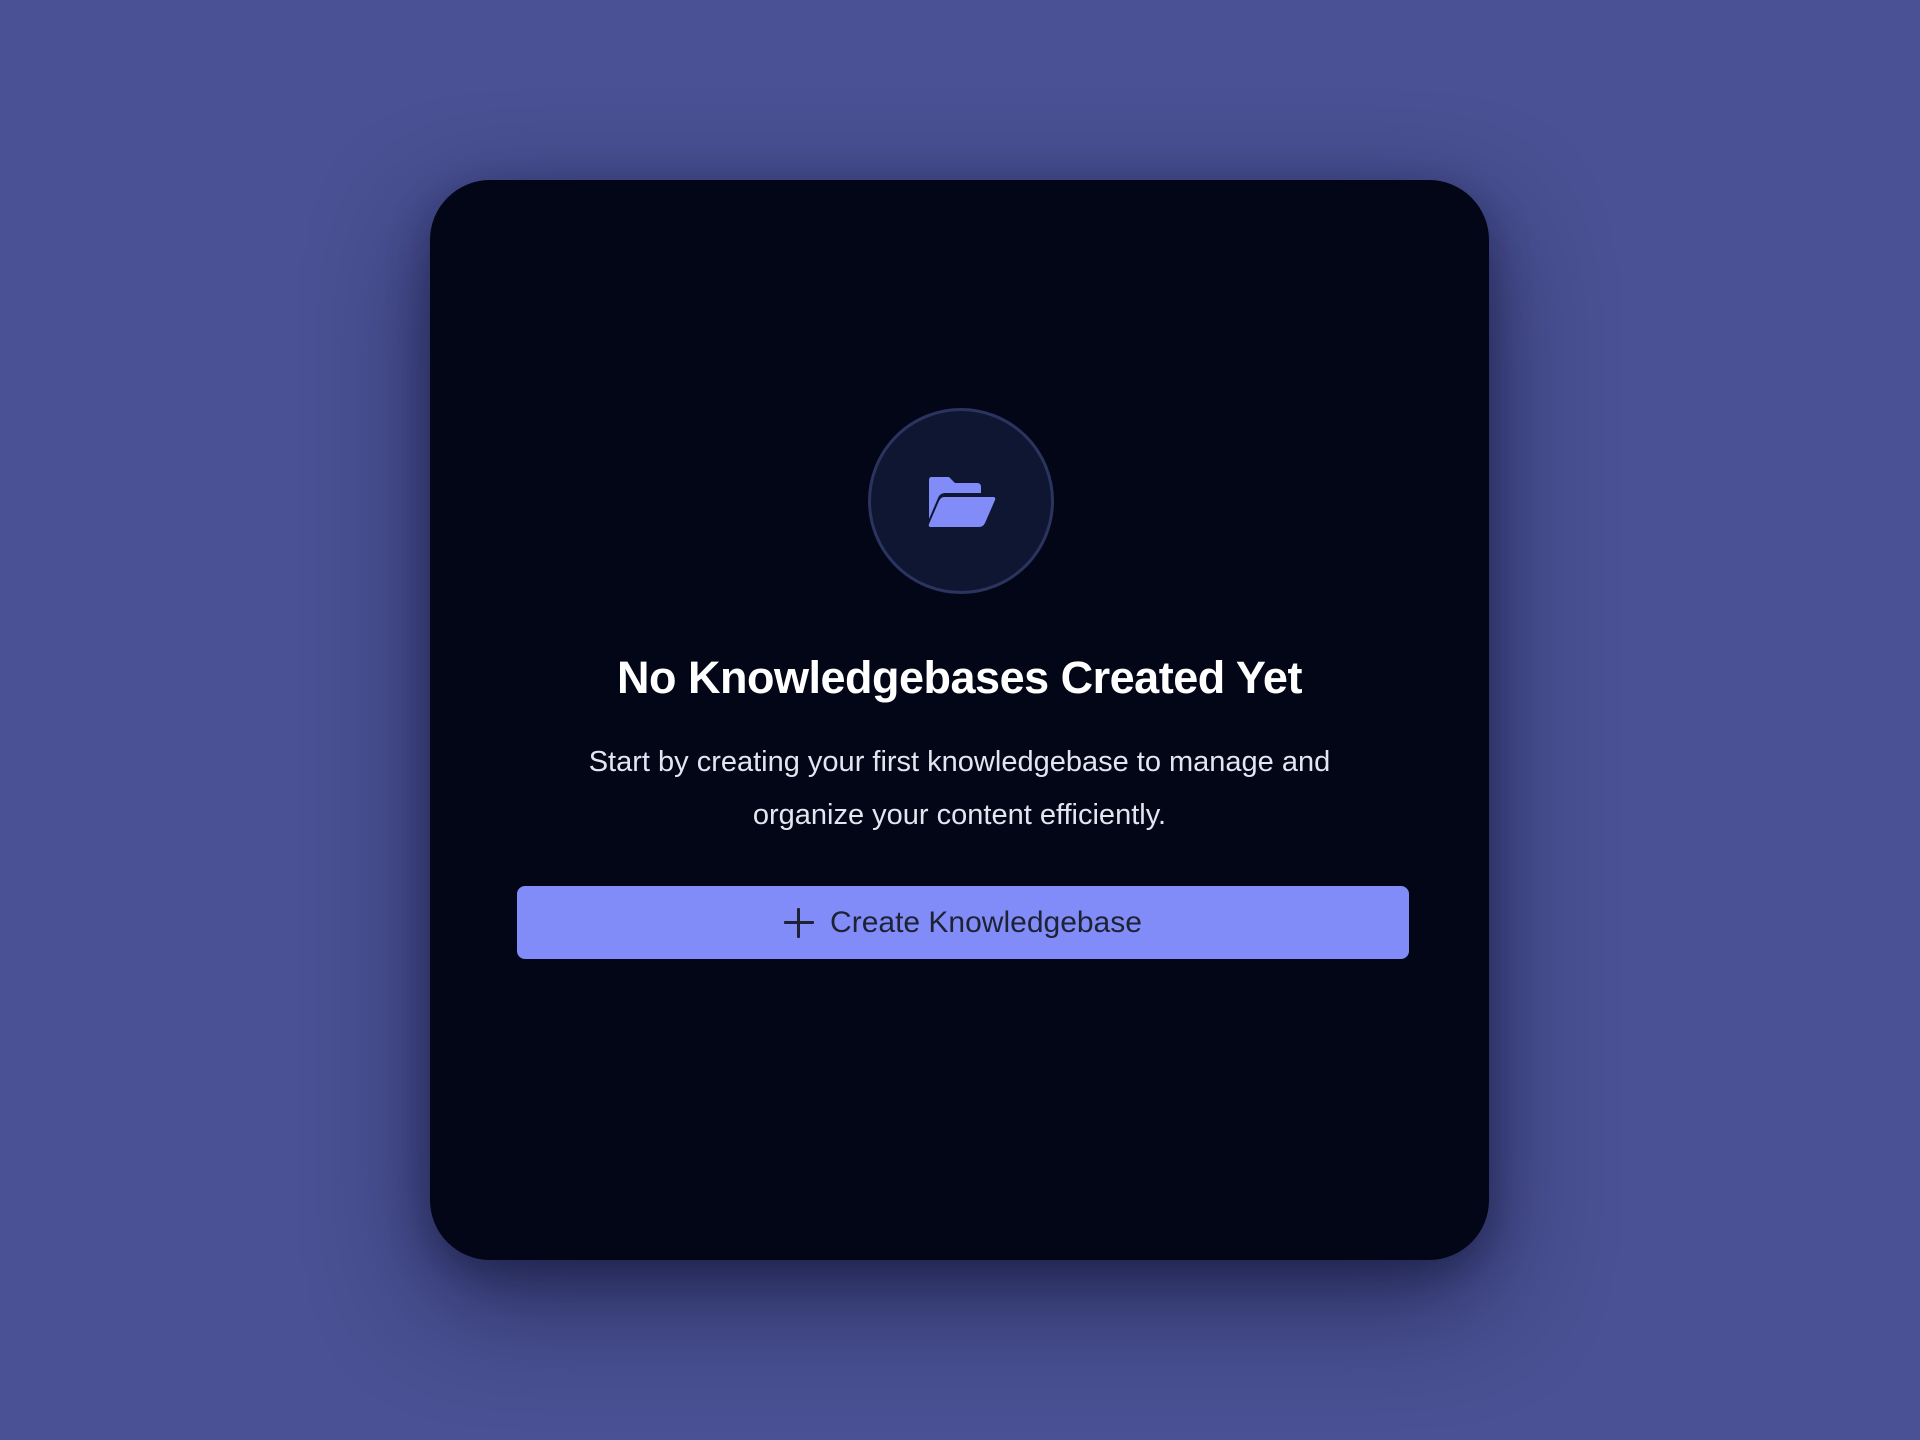  I want to click on create-knowledgebase-label: Create Knowledgebase, so click(986, 922).